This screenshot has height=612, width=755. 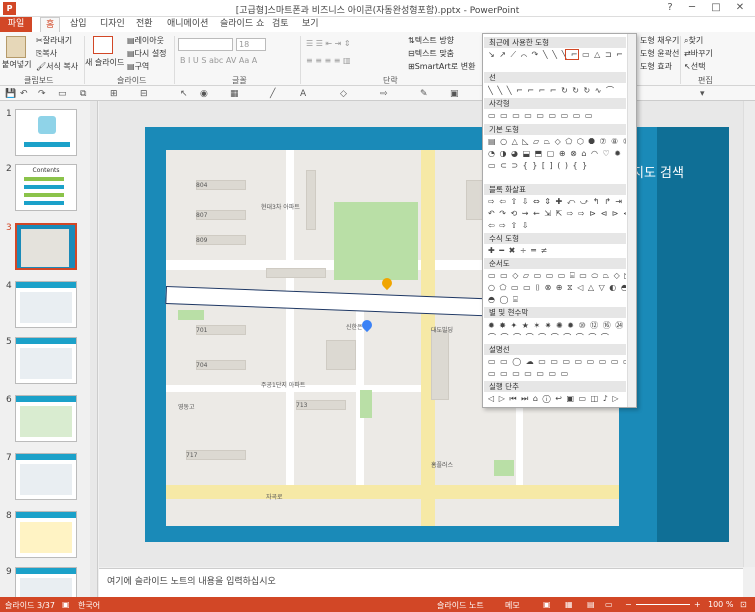 What do you see at coordinates (303, 94) in the screenshot?
I see `text-icon: A` at bounding box center [303, 94].